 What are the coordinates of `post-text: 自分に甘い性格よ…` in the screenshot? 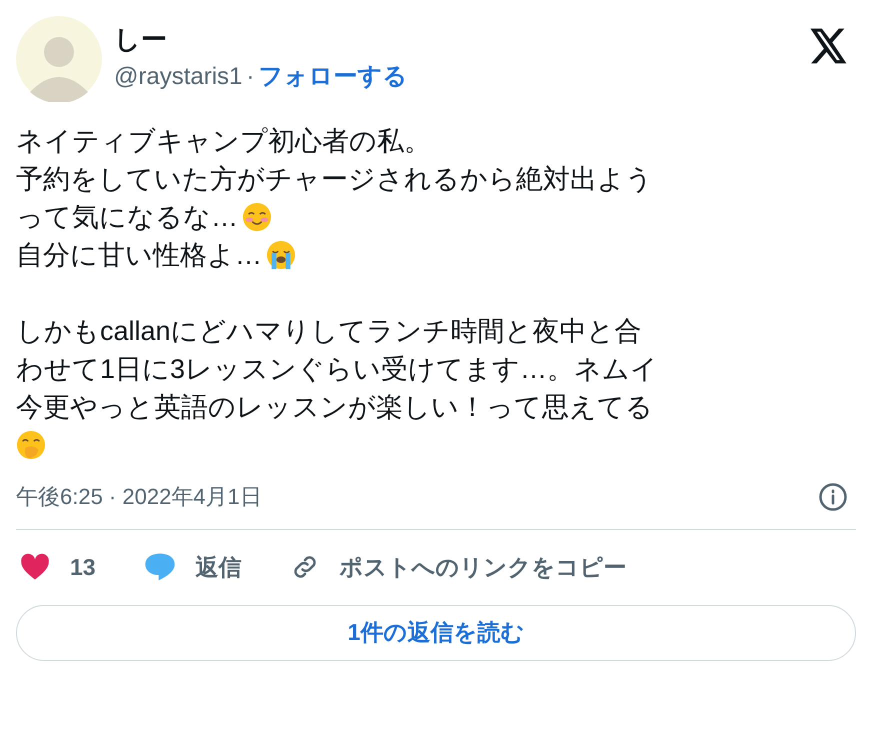 It's located at (139, 255).